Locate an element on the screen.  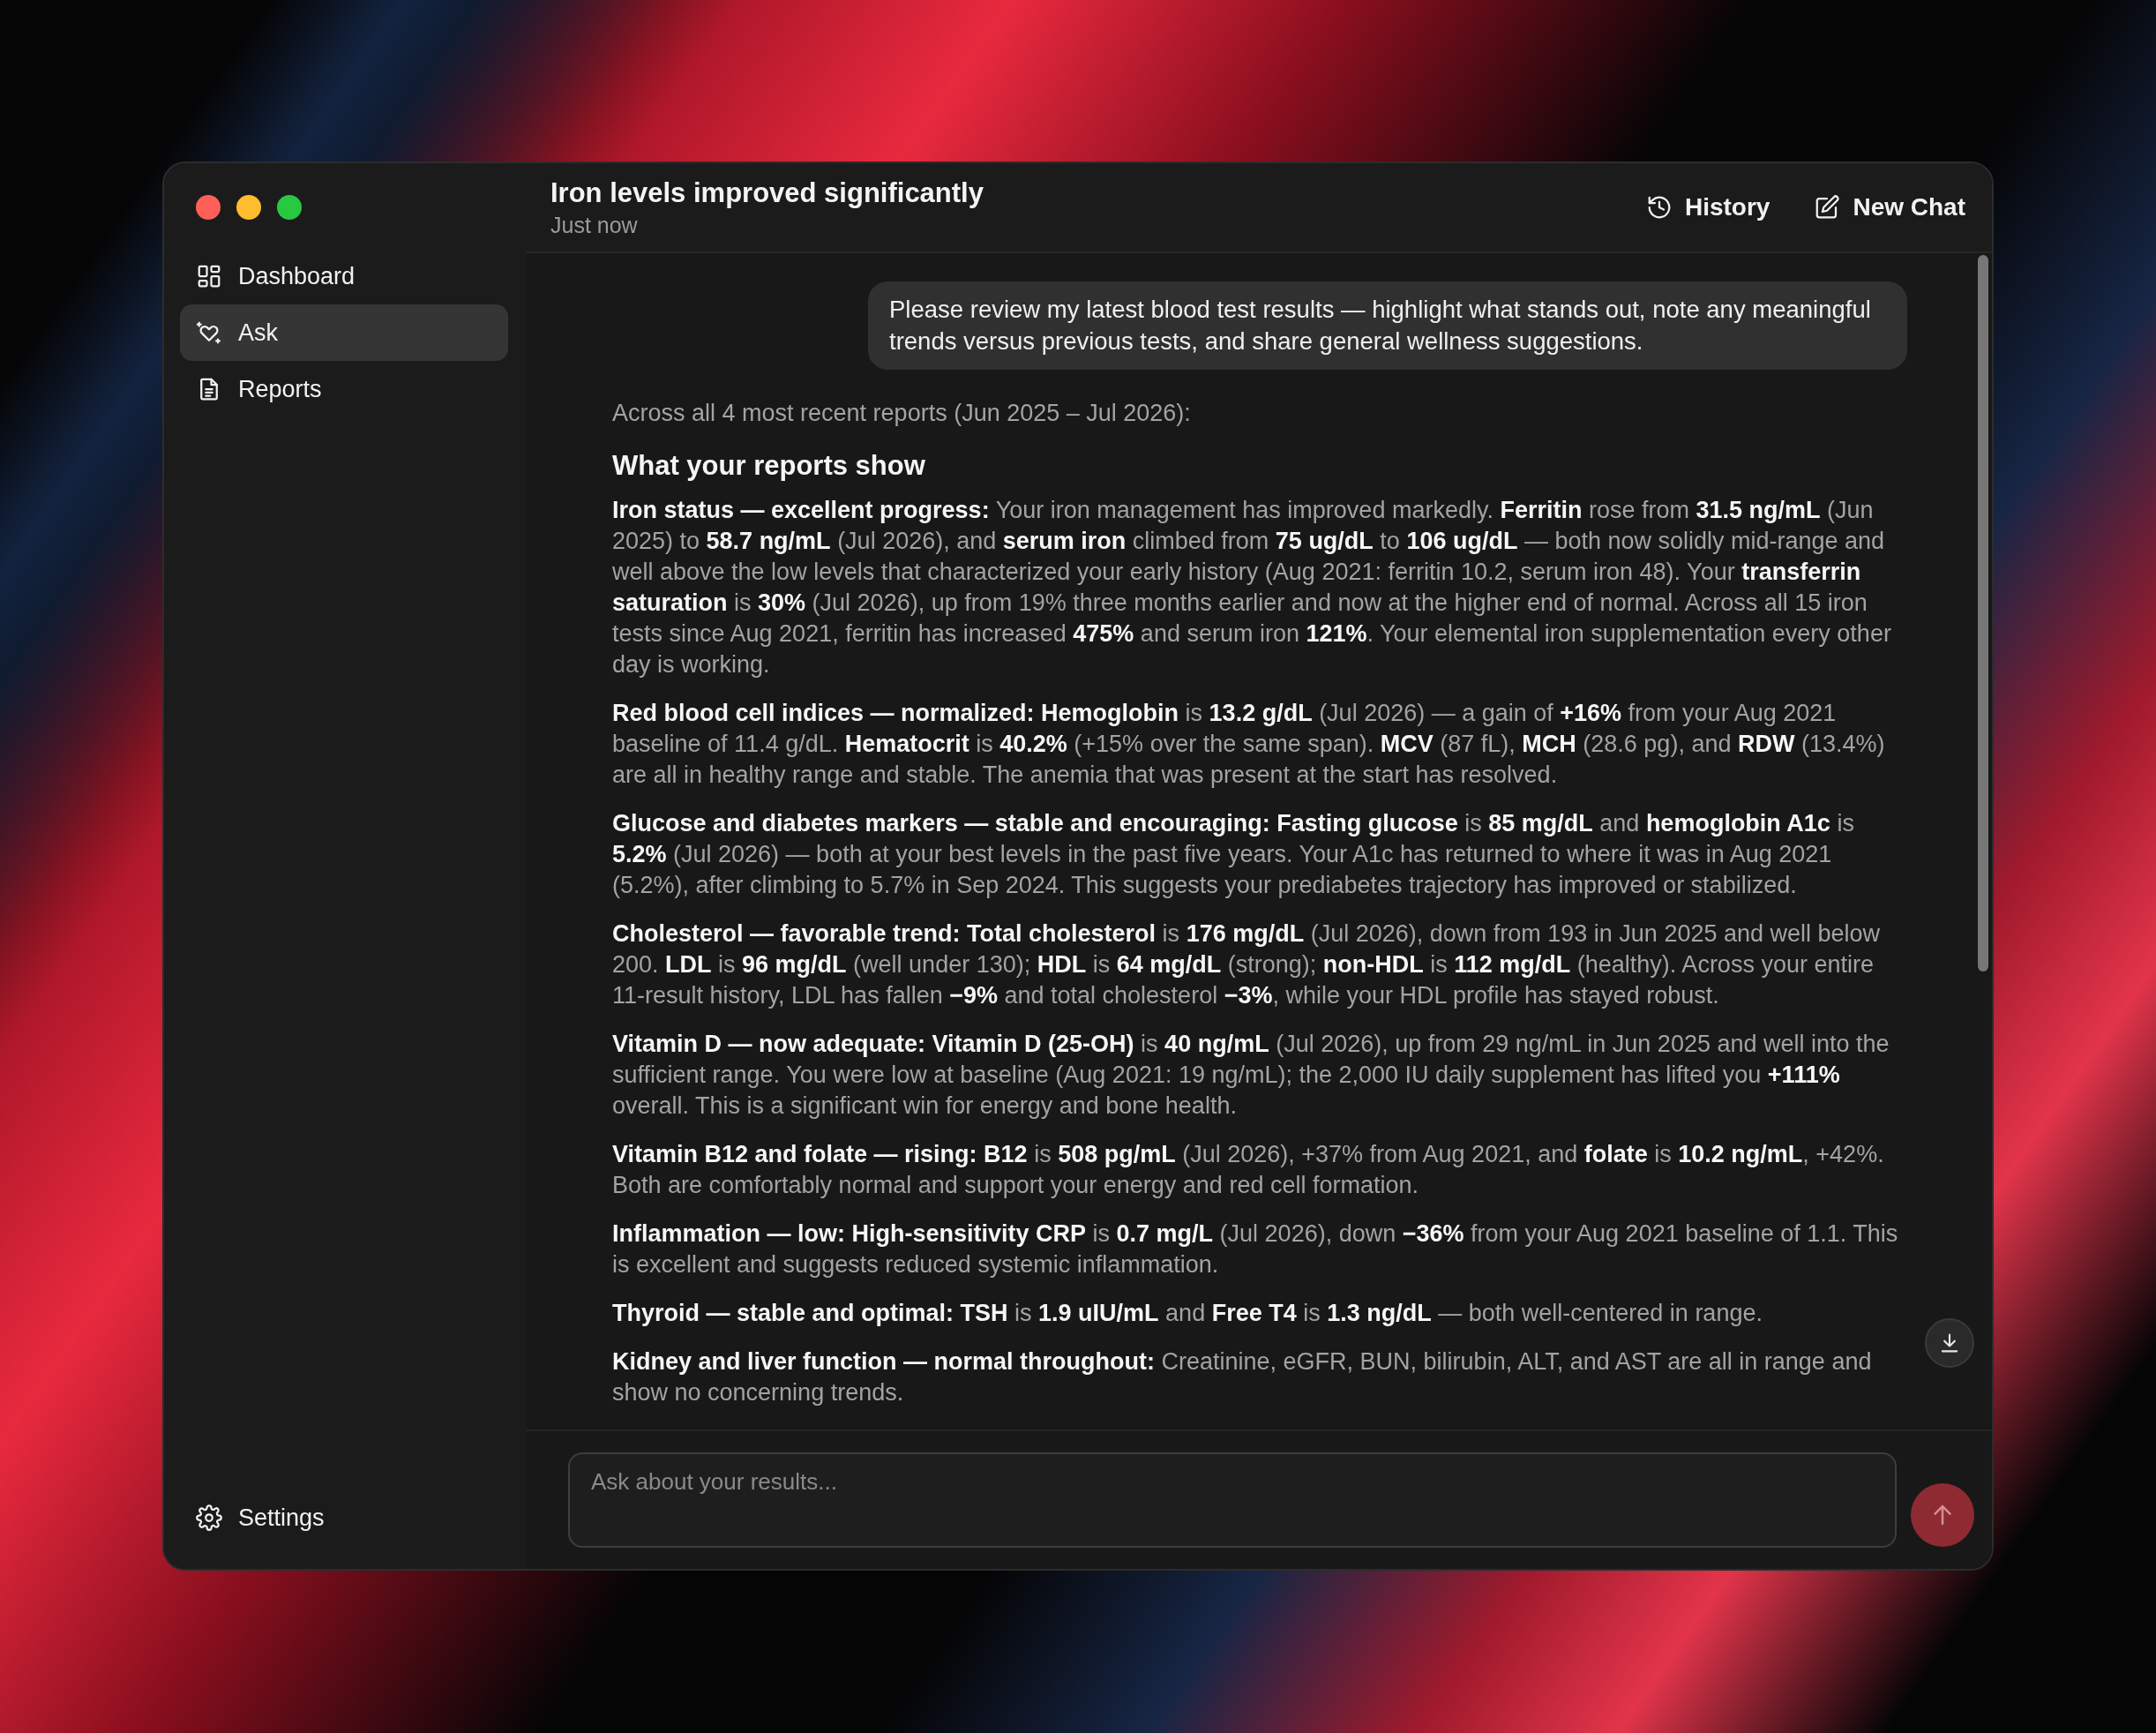
sidebar-item: Reports is located at coordinates (344, 389).